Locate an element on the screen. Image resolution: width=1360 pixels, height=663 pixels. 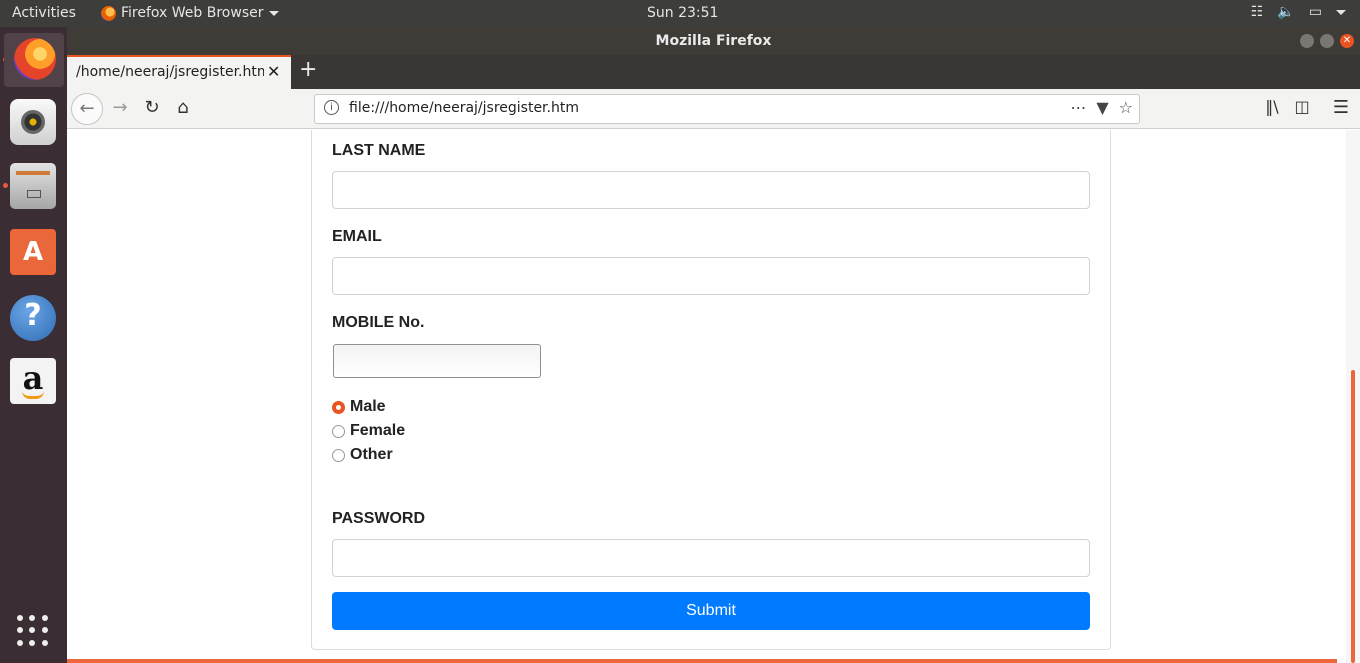
reload-button: ↻ is located at coordinates (152, 109).